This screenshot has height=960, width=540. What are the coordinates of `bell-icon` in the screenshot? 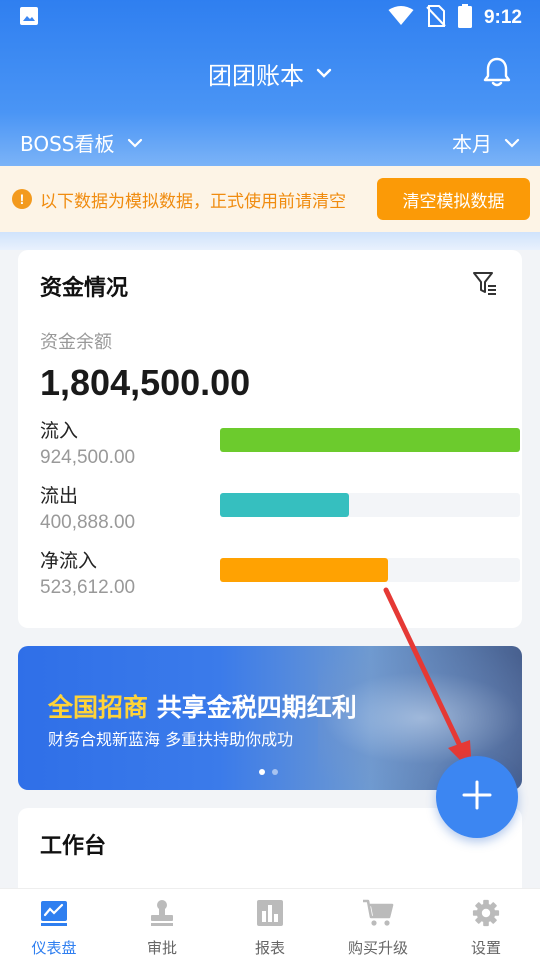 It's located at (497, 74).